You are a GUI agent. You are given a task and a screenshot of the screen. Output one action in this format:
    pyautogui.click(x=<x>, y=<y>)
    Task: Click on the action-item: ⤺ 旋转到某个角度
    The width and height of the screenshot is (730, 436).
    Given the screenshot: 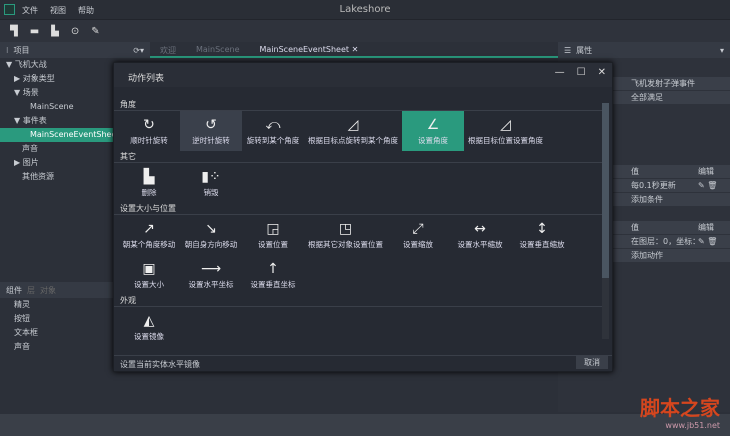 What is the action you would take?
    pyautogui.click(x=273, y=131)
    